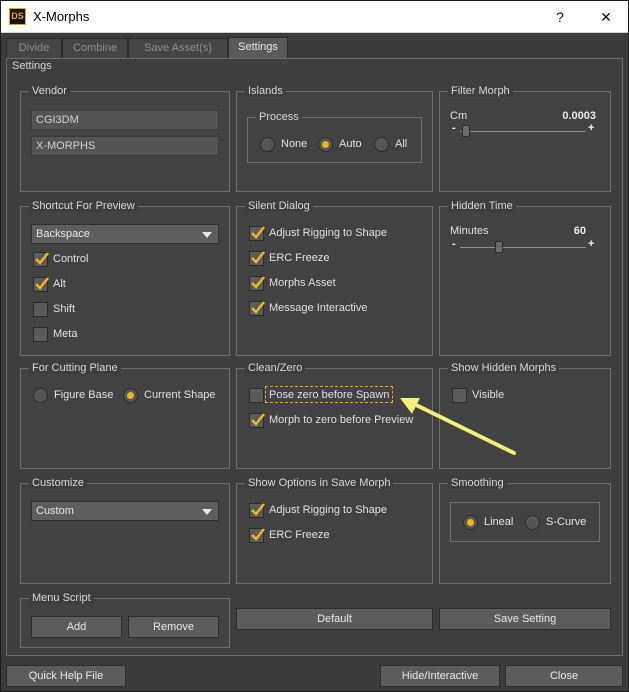 The height and width of the screenshot is (692, 629). Describe the element at coordinates (523, 131) in the screenshot. I see `filter-morph-slider-track` at that location.